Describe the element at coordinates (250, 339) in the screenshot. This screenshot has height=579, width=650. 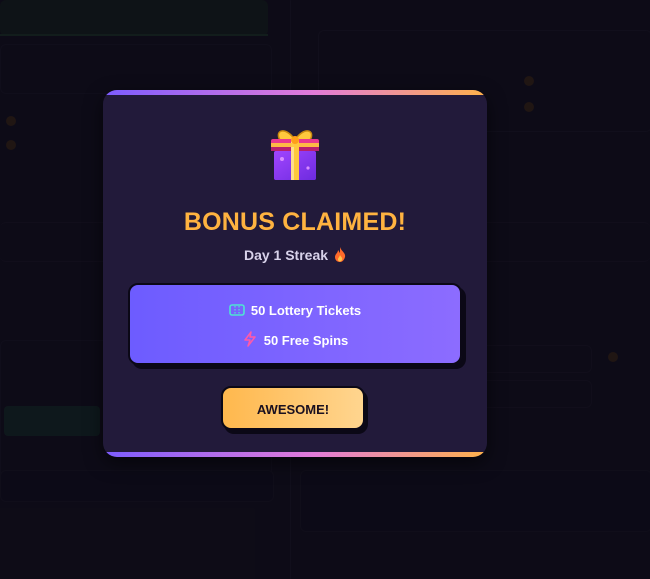
I see `lightning-icon` at that location.